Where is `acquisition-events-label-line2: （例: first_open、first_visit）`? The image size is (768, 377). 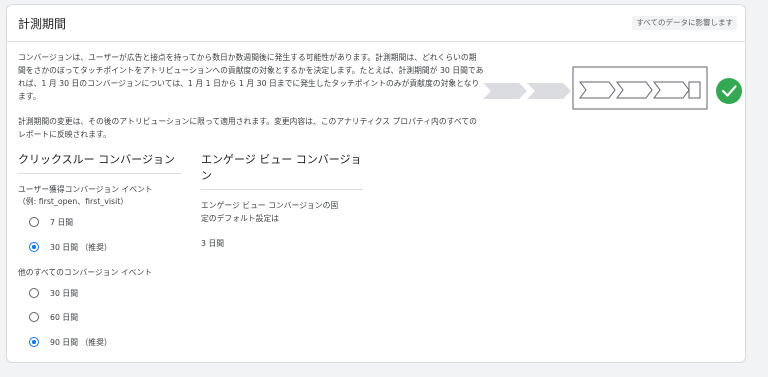
acquisition-events-label-line2: （例: first_open、first_visit） is located at coordinates (73, 201).